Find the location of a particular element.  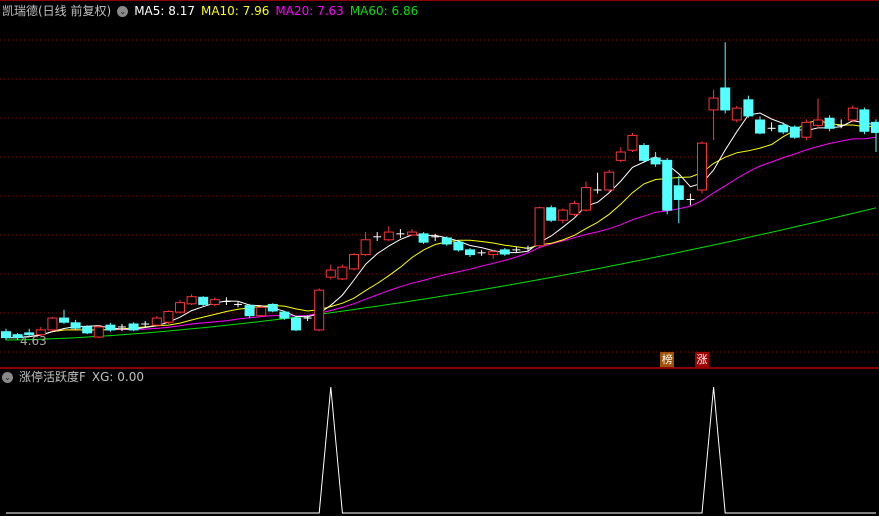

indicator-header: ⌄ 涨停活跃度F XG: 0.00 is located at coordinates (76, 377).